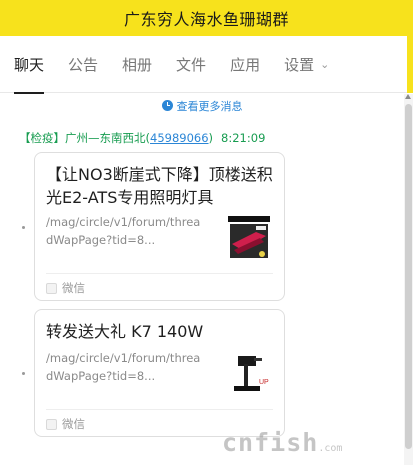 The height and width of the screenshot is (465, 413). I want to click on clock-icon, so click(167, 105).